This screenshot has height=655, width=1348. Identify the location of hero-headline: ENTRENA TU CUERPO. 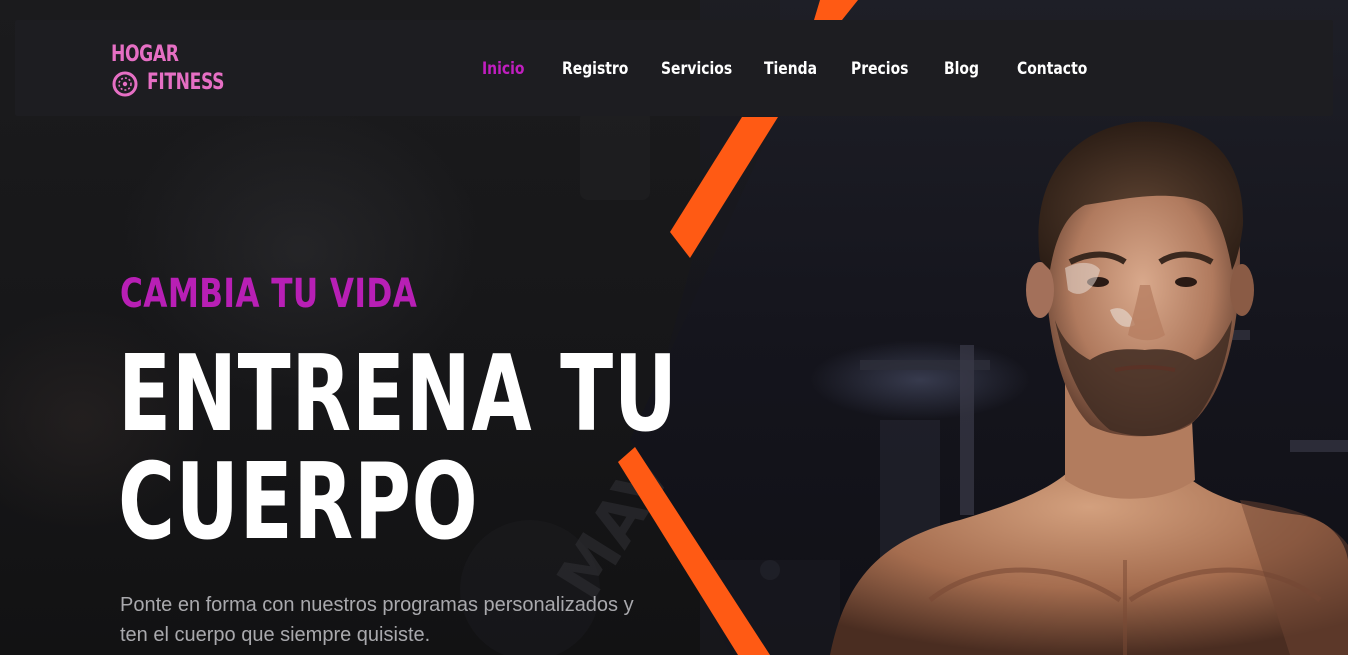
(398, 448).